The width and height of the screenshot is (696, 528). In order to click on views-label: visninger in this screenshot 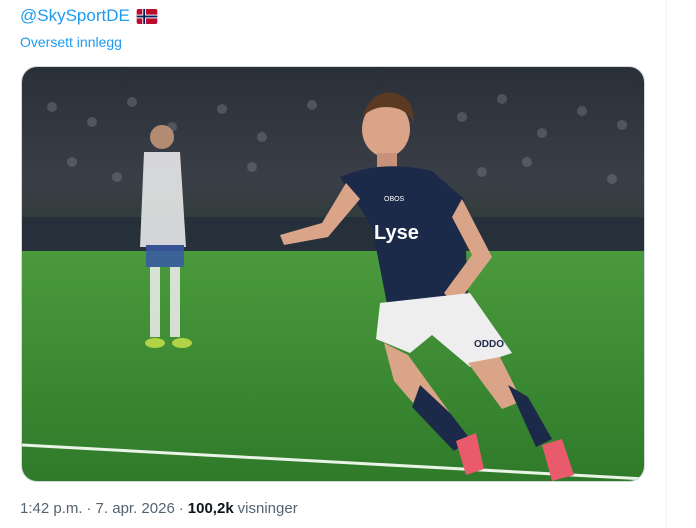, I will do `click(267, 508)`.